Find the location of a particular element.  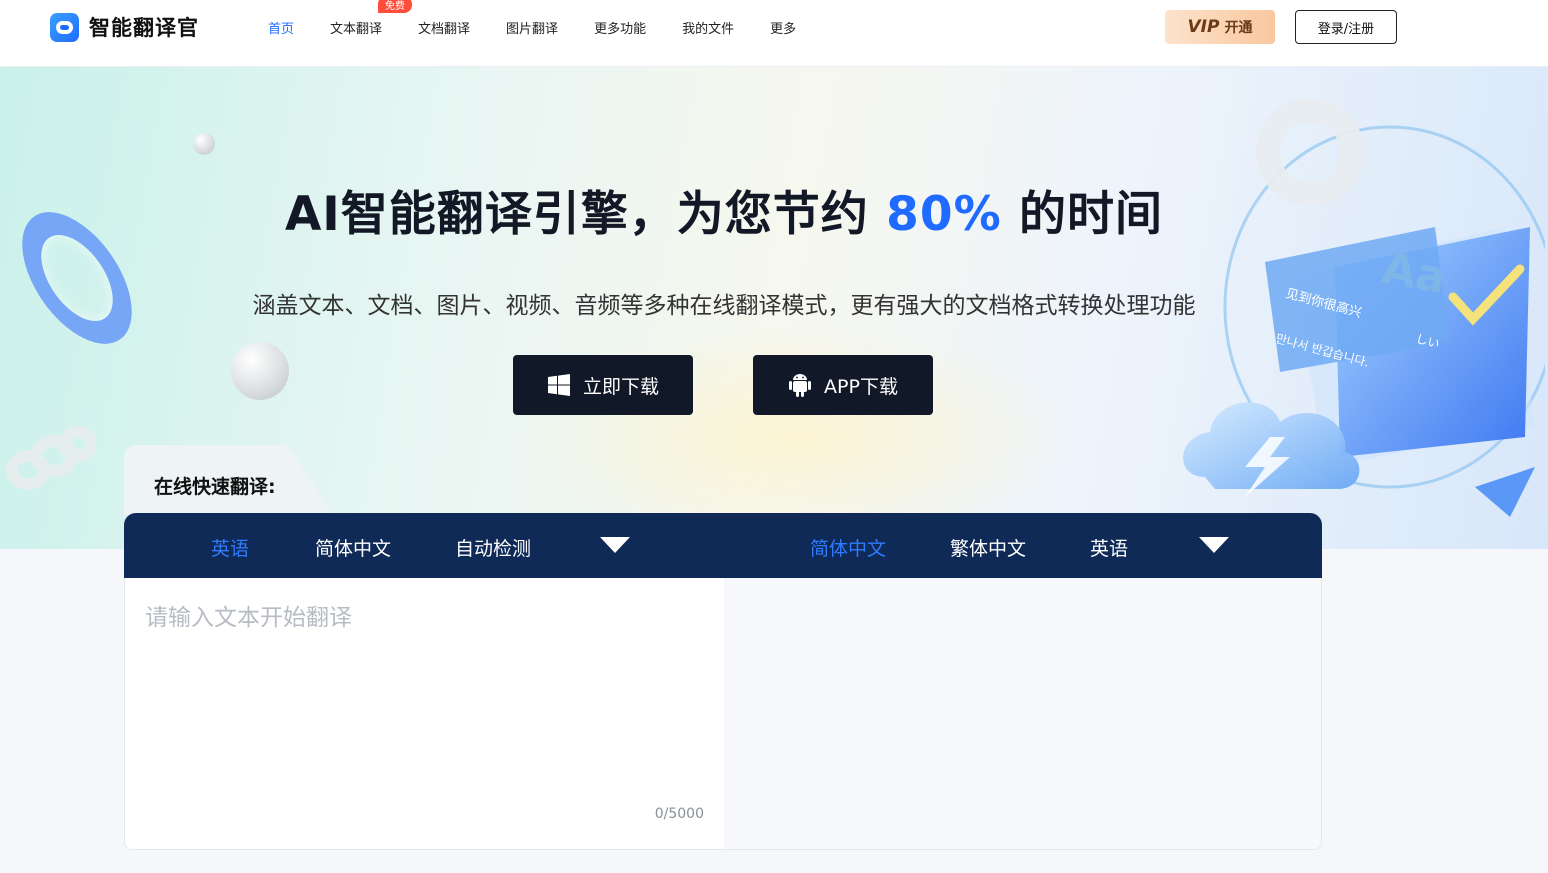

vip-button: VIP 开通 is located at coordinates (1220, 27).